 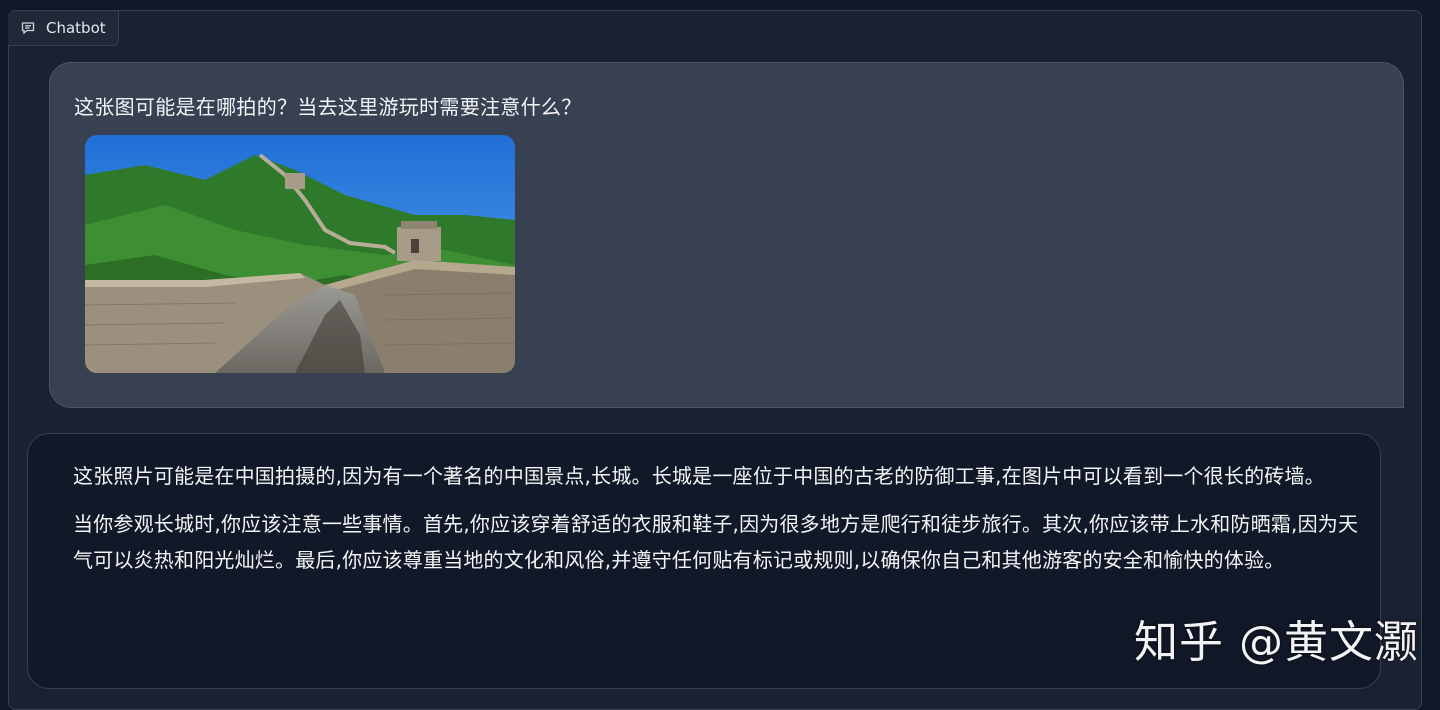 I want to click on chat-bubble-icon, so click(x=28, y=28).